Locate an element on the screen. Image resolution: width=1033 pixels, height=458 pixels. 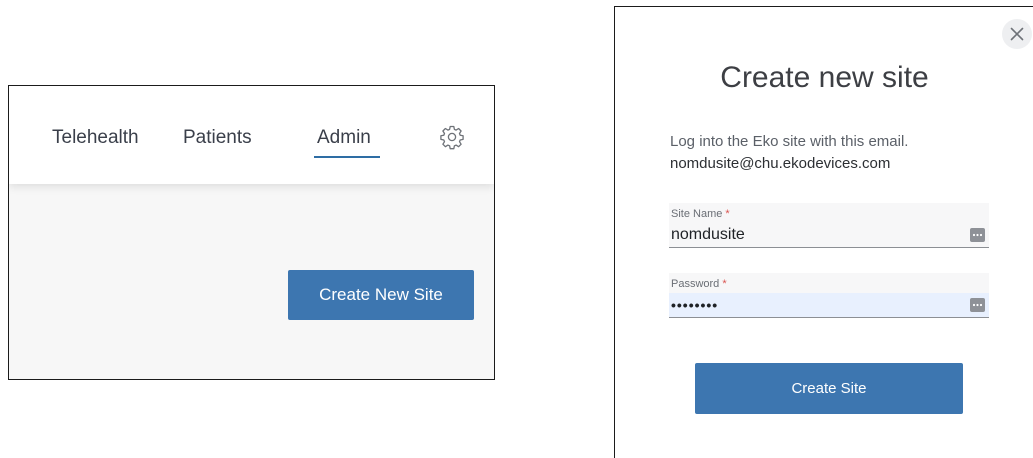
site-name-field: Site Name * is located at coordinates (829, 225).